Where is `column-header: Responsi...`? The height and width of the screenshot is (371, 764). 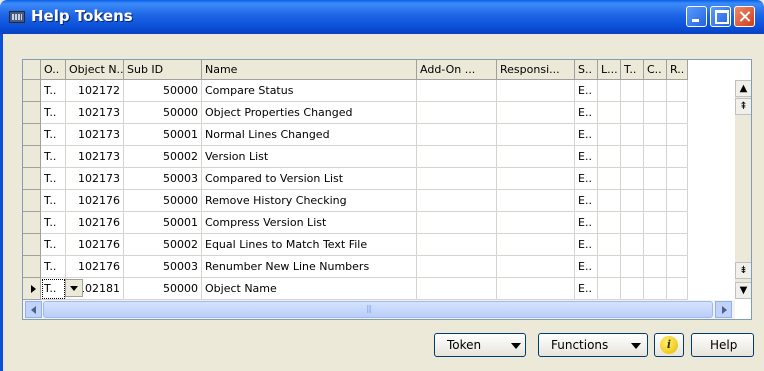
column-header: Responsi... is located at coordinates (536, 70).